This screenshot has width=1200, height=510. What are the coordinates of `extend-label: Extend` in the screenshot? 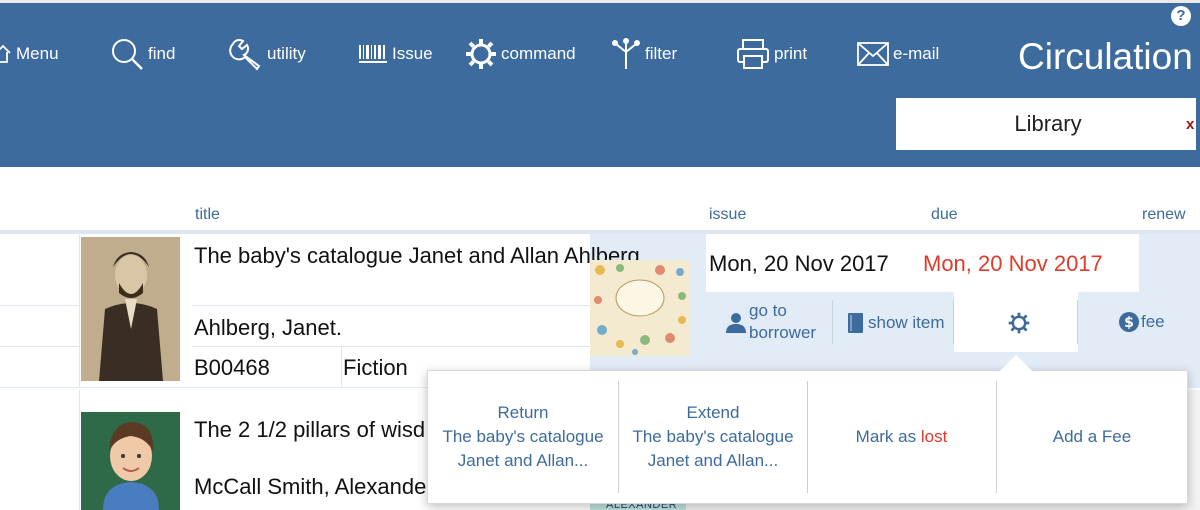 It's located at (713, 412).